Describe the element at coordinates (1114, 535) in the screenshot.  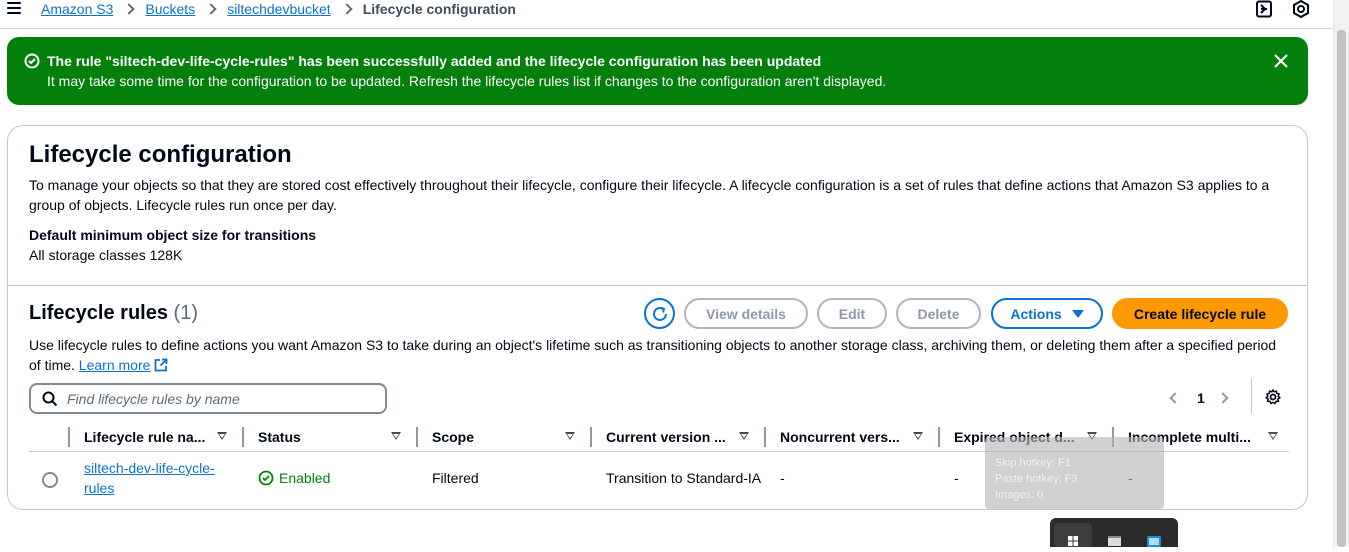
I see `taskbar-task-view-button` at that location.